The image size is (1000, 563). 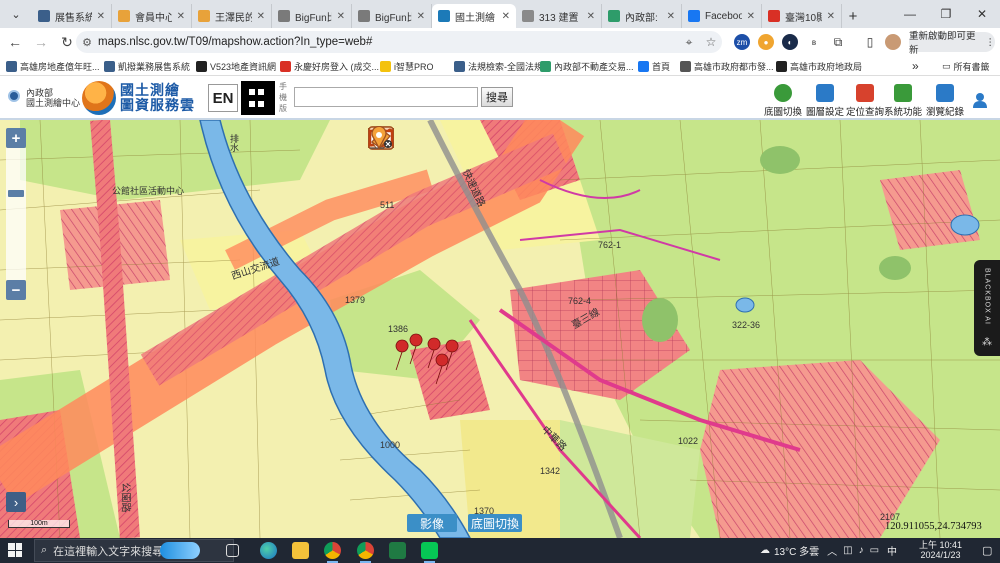 What do you see at coordinates (232, 16) in the screenshot?
I see `browser-tab: 王澤民的 ✕` at bounding box center [232, 16].